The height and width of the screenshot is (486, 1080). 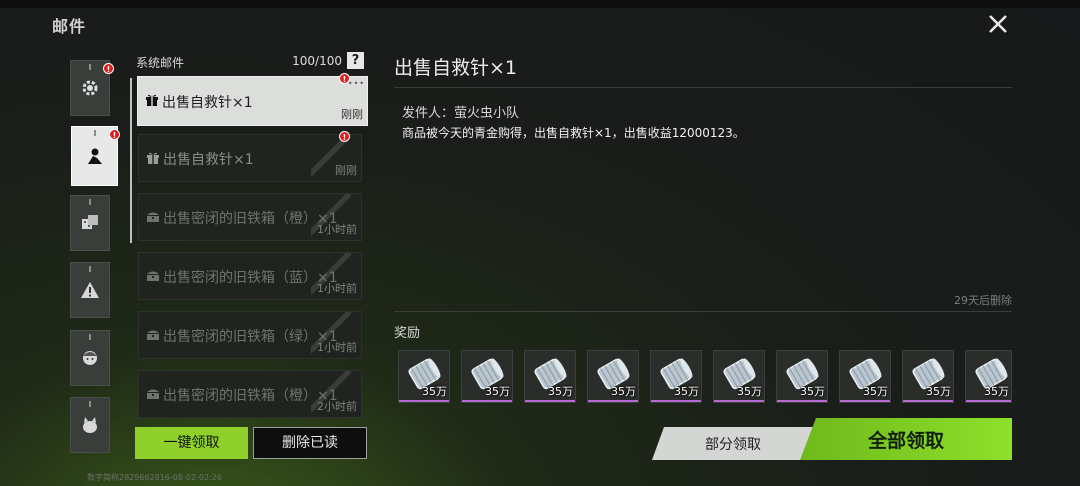 I want to click on mail-item: 出售自救针×1 刚刚, so click(x=250, y=158).